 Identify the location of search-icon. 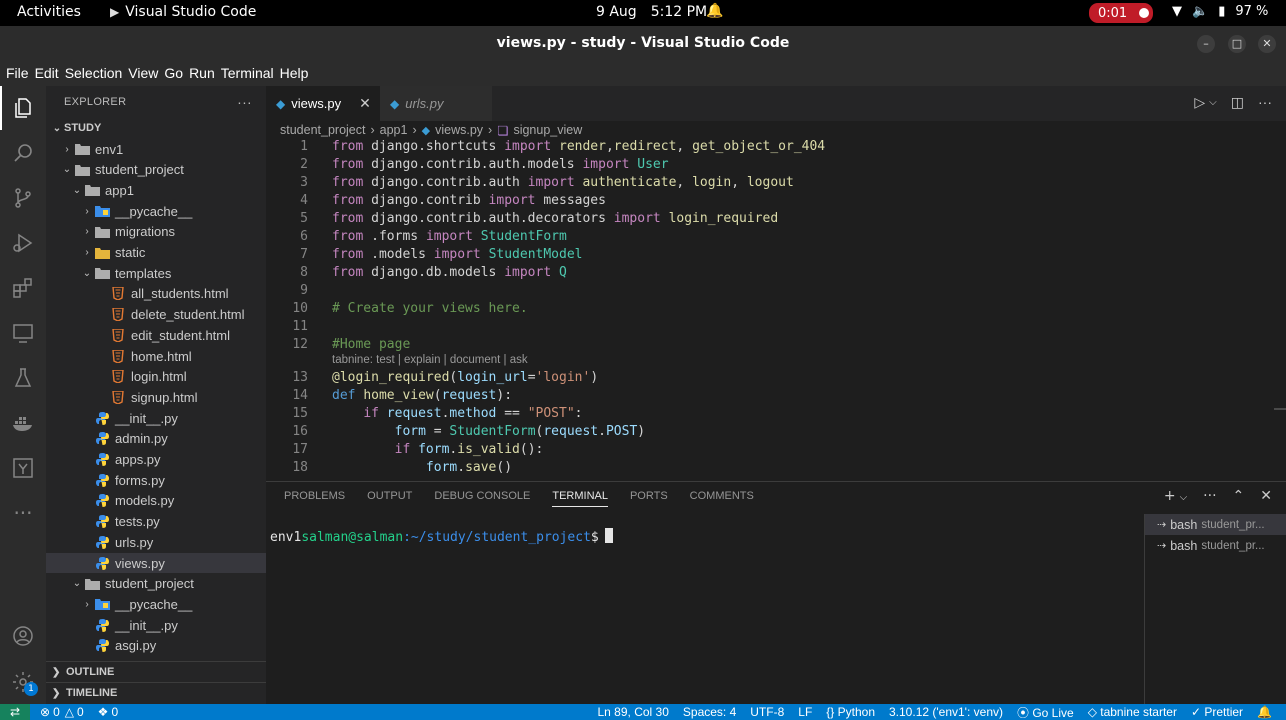
(23, 153).